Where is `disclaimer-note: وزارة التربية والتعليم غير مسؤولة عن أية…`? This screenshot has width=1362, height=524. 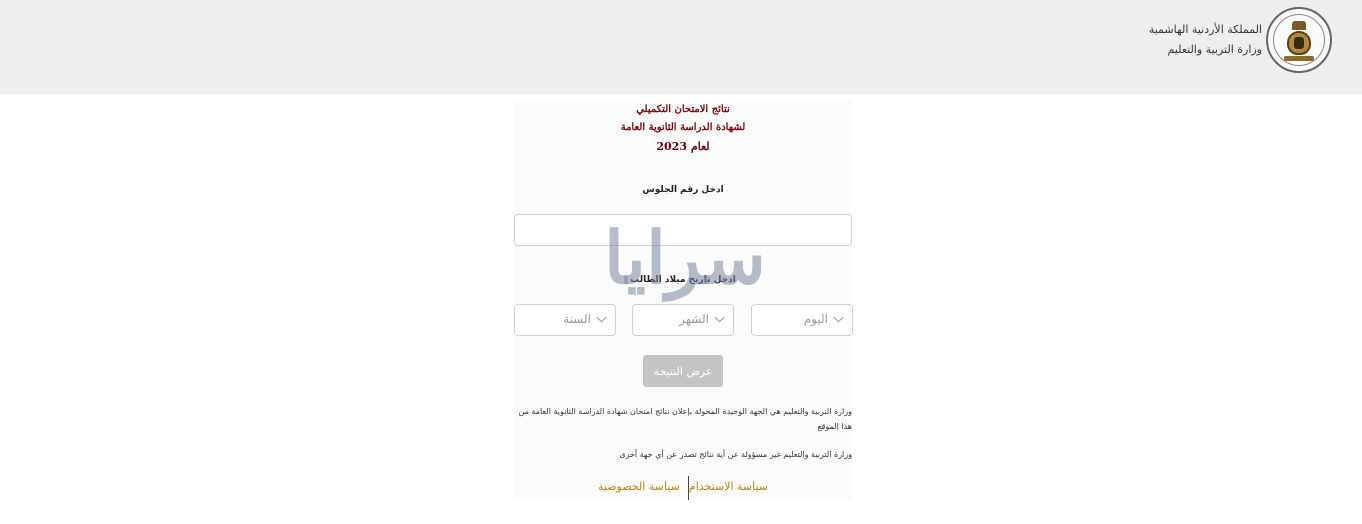 disclaimer-note: وزارة التربية والتعليم غير مسؤولة عن أية… is located at coordinates (735, 454).